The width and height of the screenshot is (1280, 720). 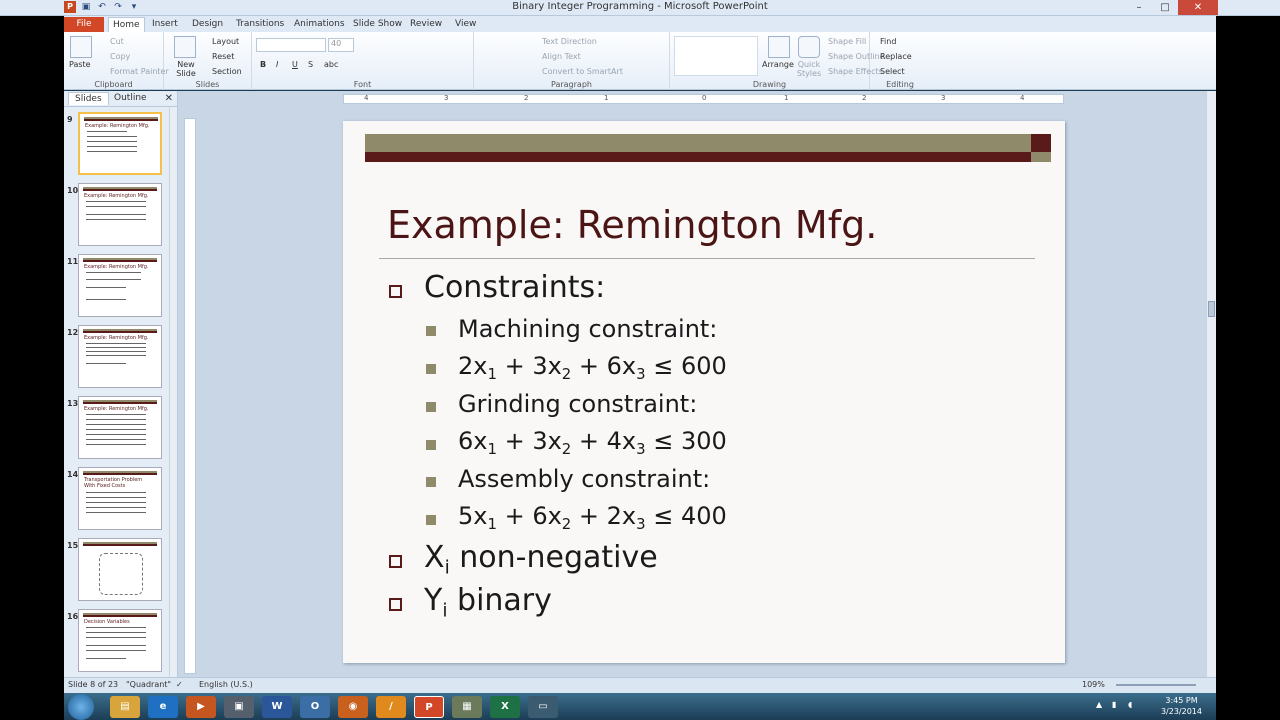 I want to click on network-diagram-icon, so click(x=121, y=574).